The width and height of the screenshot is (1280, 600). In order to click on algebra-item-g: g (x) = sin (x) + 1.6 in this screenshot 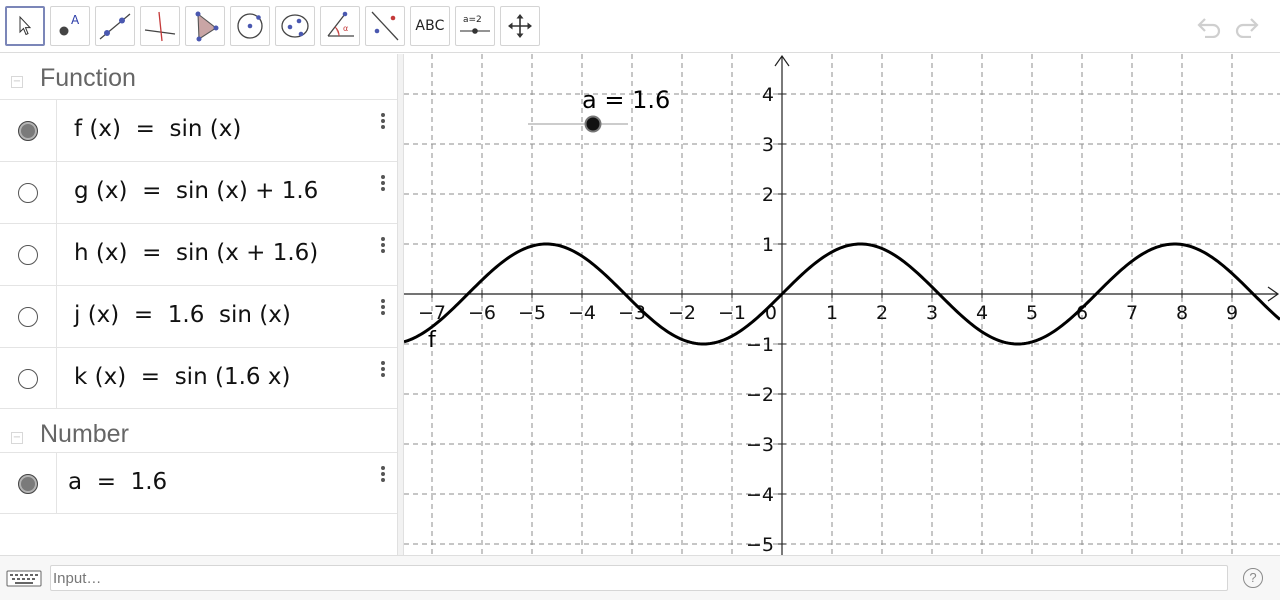, I will do `click(198, 192)`.